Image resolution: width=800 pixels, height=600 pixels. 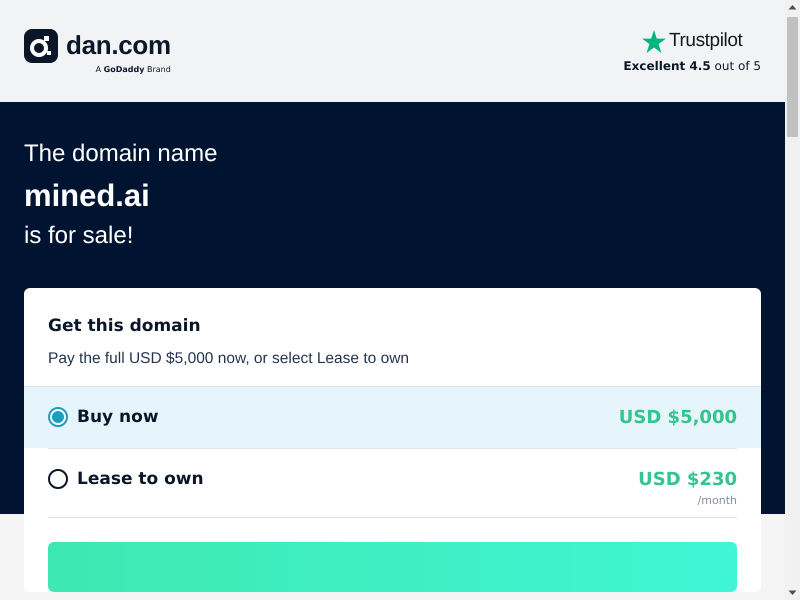 What do you see at coordinates (121, 154) in the screenshot?
I see `hero-intro: The domain name` at bounding box center [121, 154].